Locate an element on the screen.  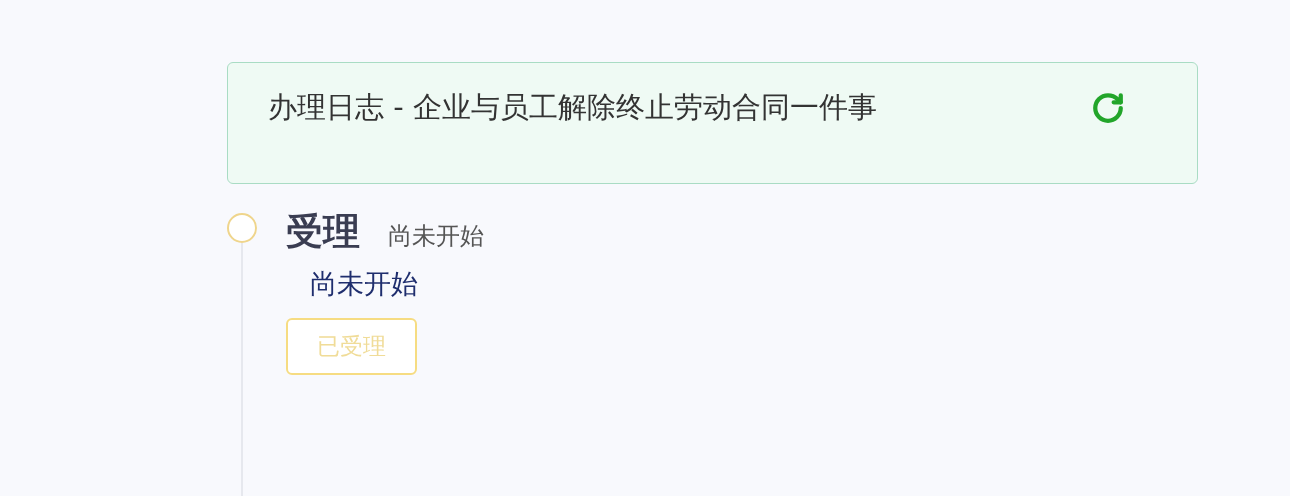
step-status: 尚未开始 is located at coordinates (436, 236).